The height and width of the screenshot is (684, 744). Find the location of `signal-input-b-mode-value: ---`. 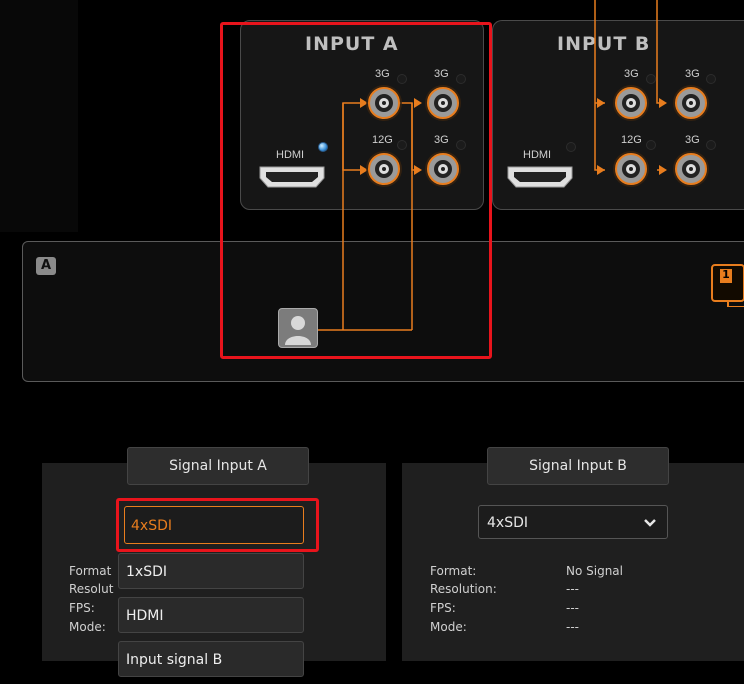

signal-input-b-mode-value: --- is located at coordinates (572, 627).